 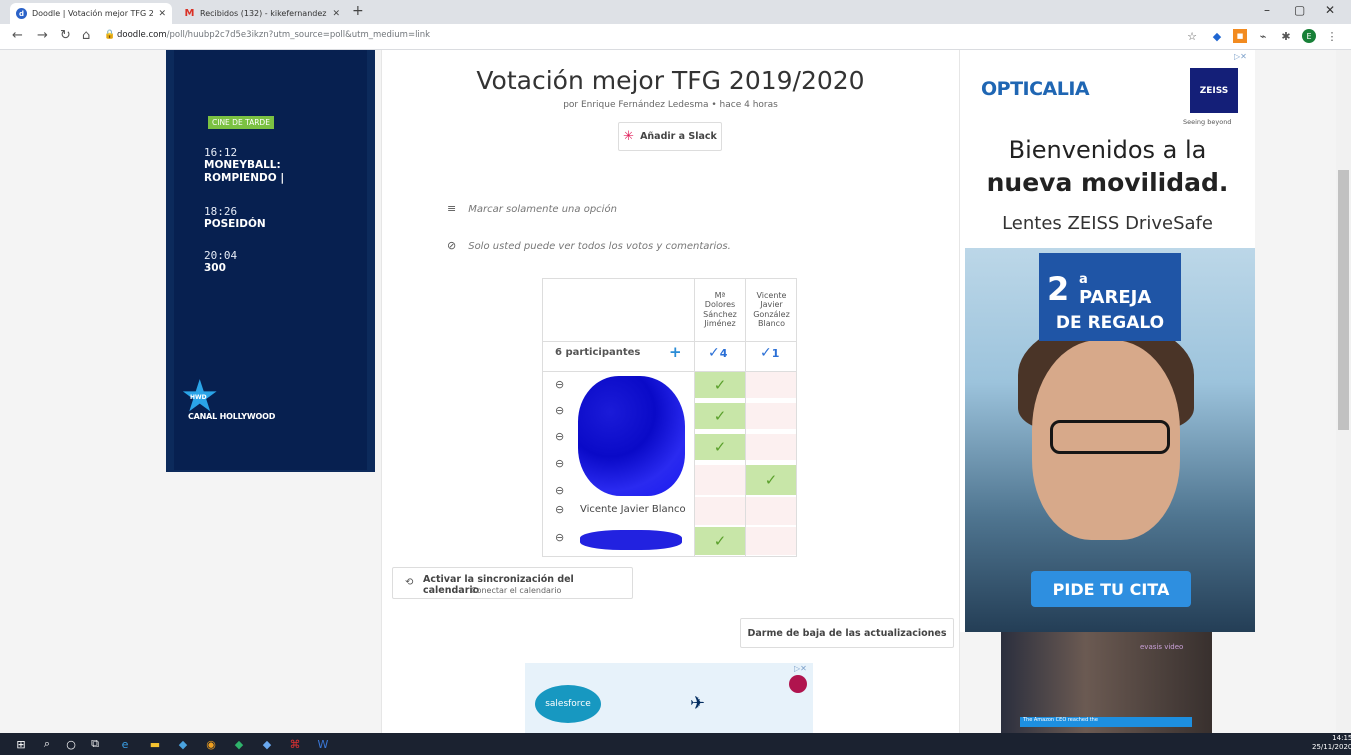 What do you see at coordinates (323, 744) in the screenshot?
I see `word-icon: W` at bounding box center [323, 744].